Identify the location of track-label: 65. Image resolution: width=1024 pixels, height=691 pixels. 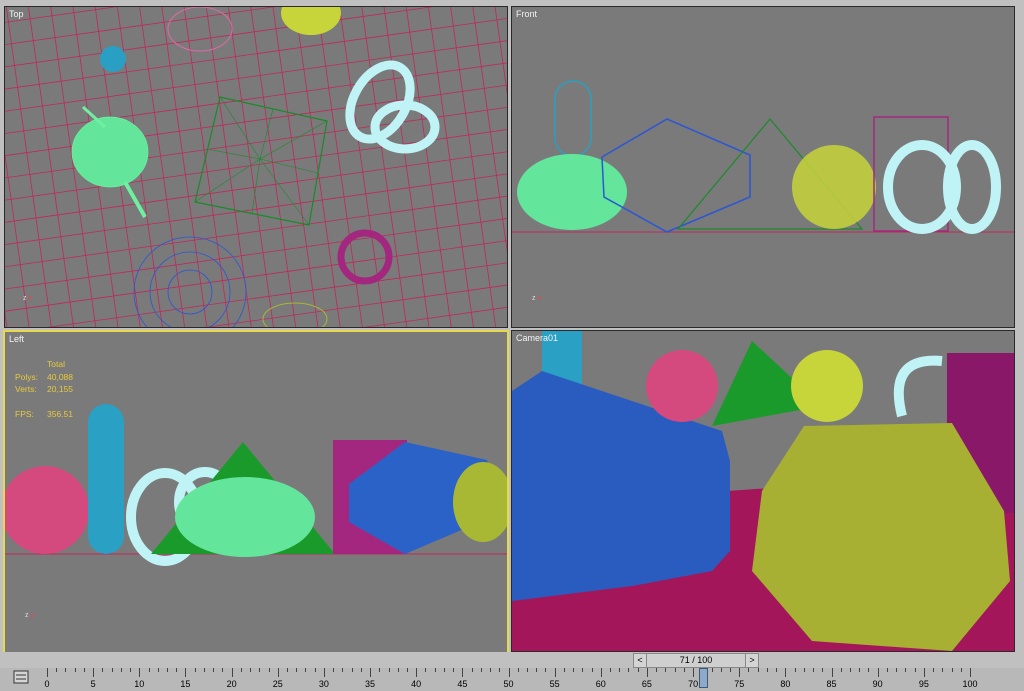
(646, 684).